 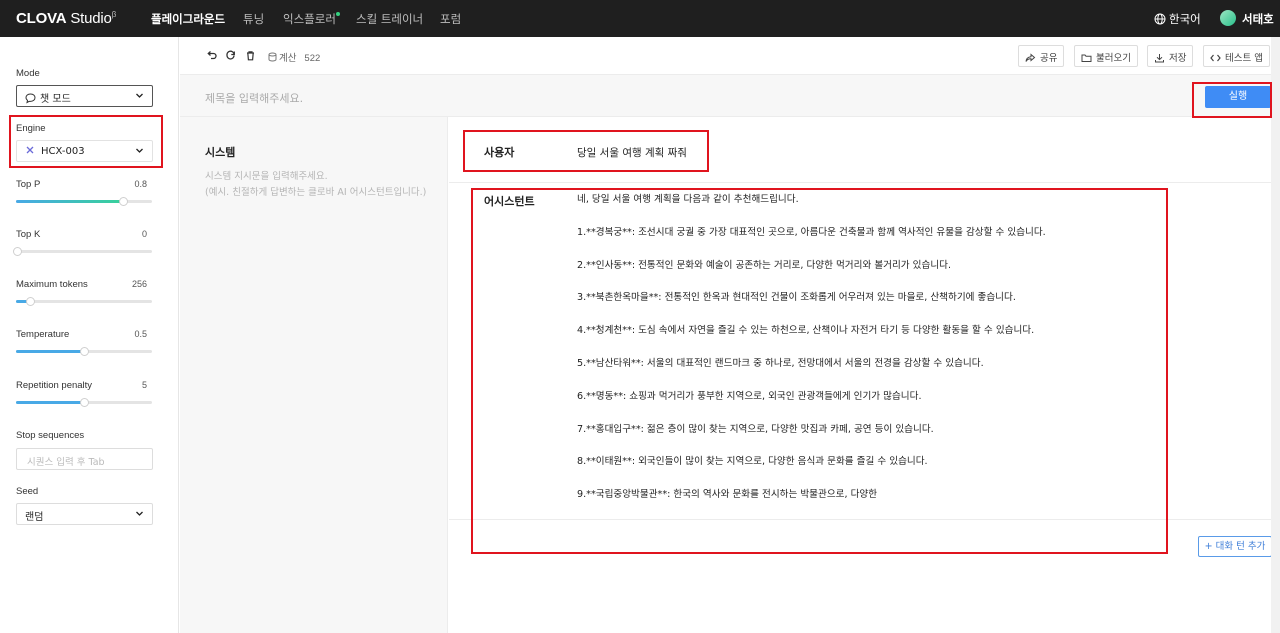 I want to click on system-label: 시스템, so click(x=220, y=152).